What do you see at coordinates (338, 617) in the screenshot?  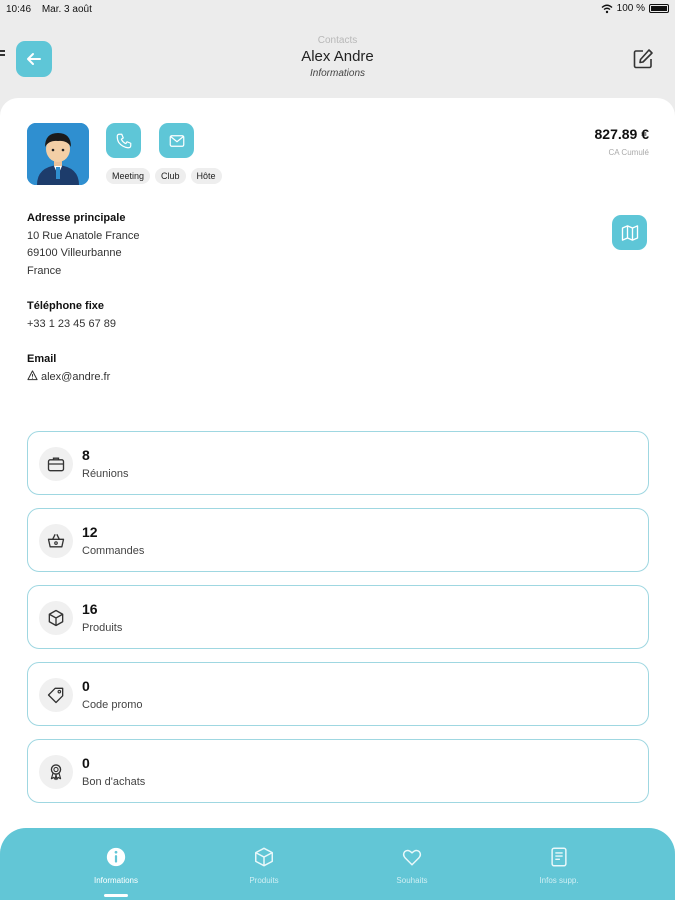 I see `stat-card-products: 16 Produits` at bounding box center [338, 617].